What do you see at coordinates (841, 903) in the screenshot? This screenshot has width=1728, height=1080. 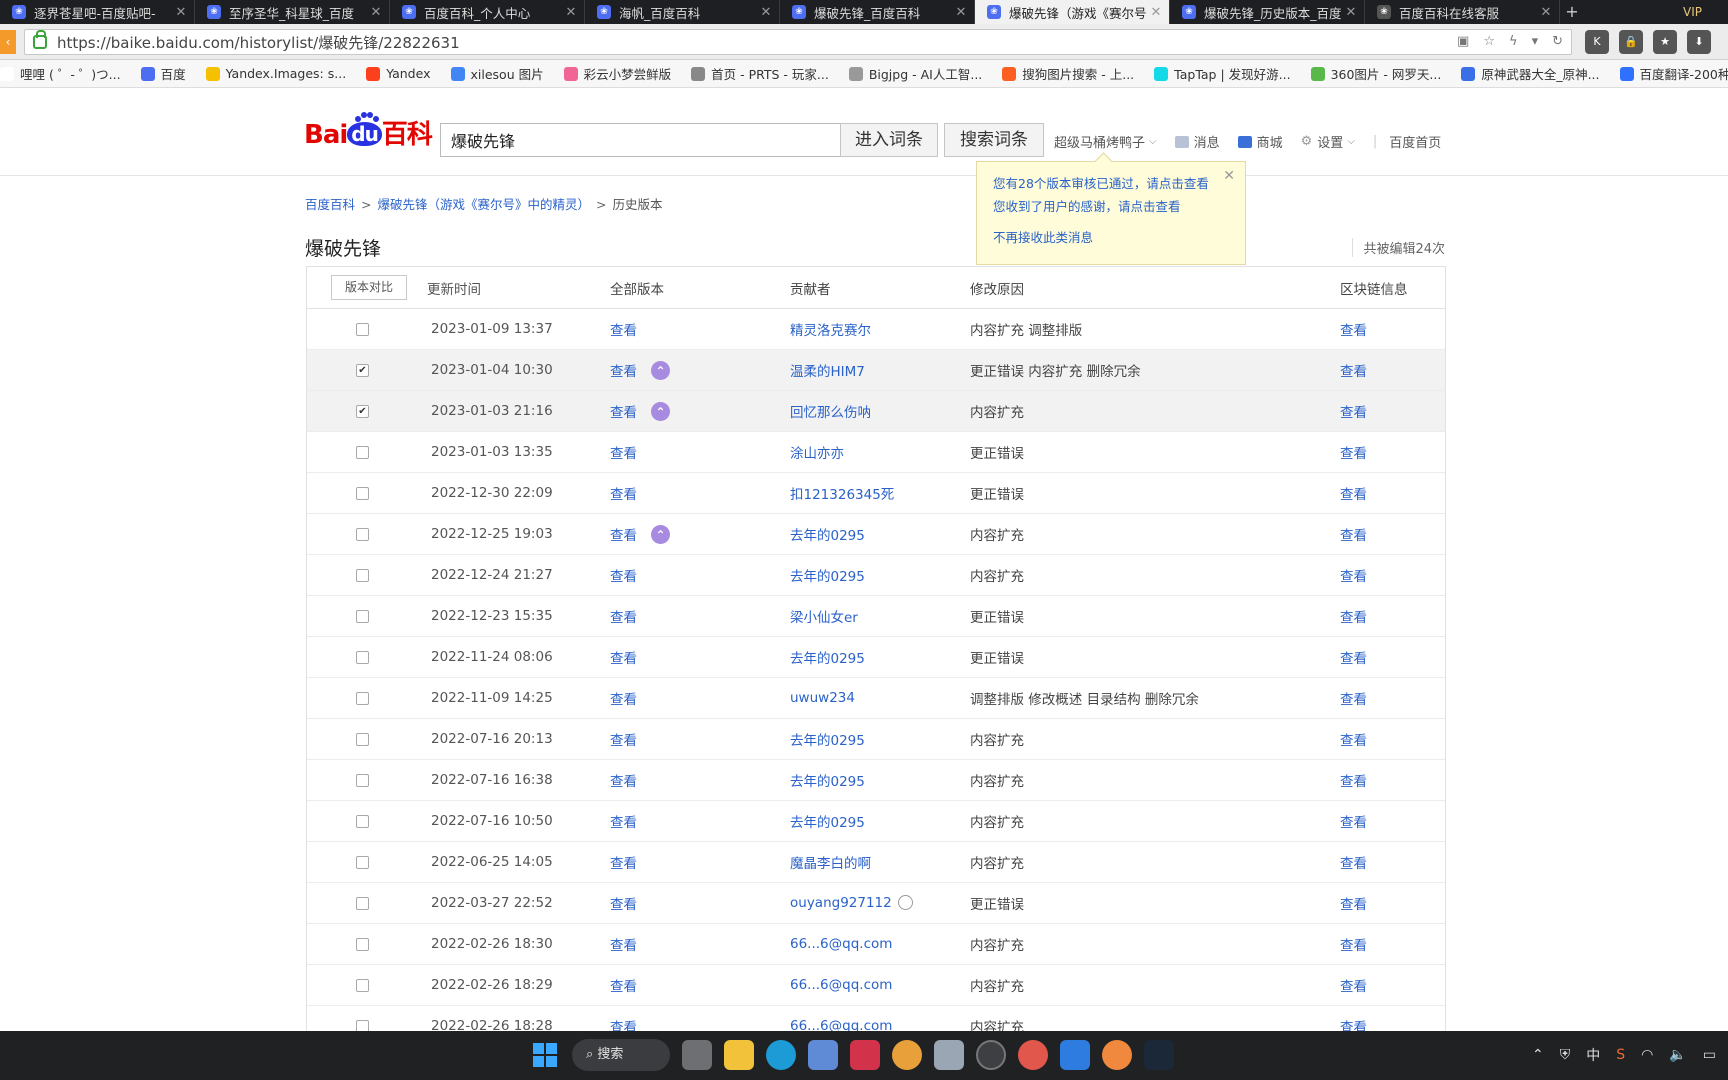 I see `contributor-link: ouyang927112` at bounding box center [841, 903].